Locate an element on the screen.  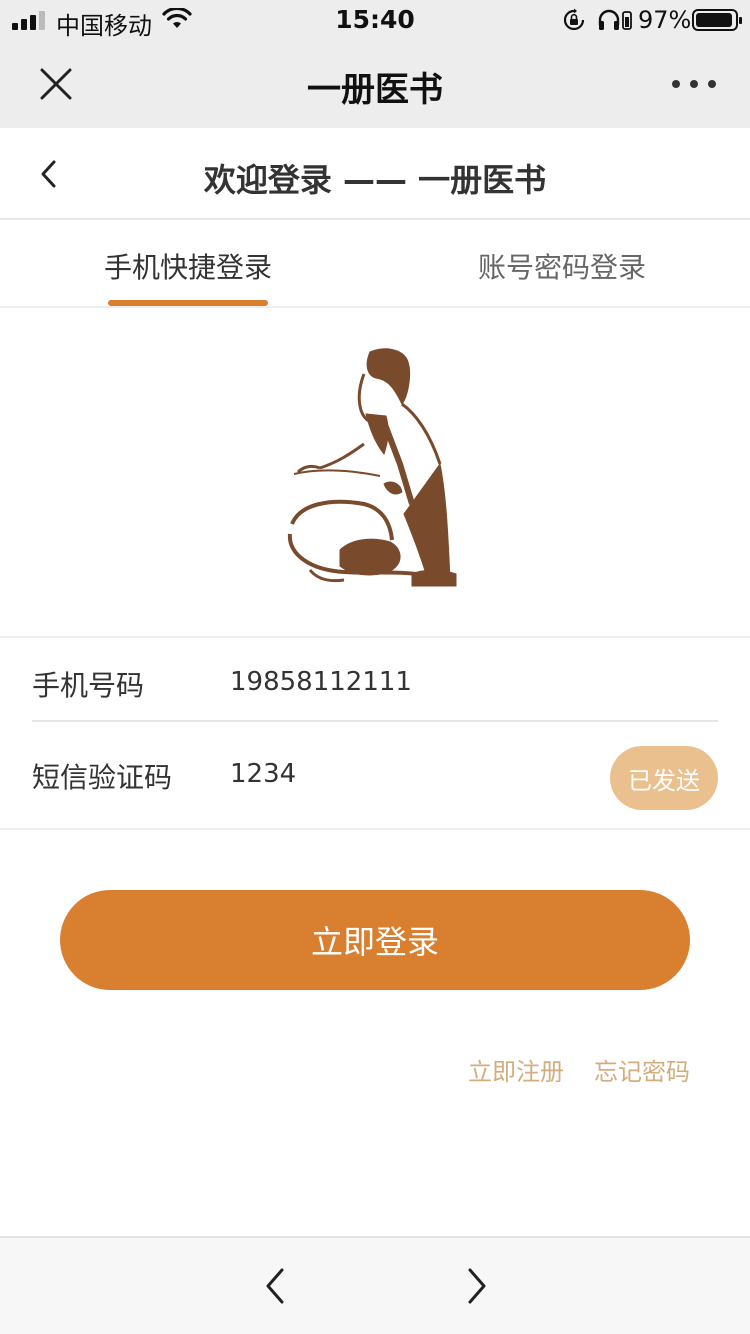
register-link: 立即注册 is located at coordinates (516, 1069).